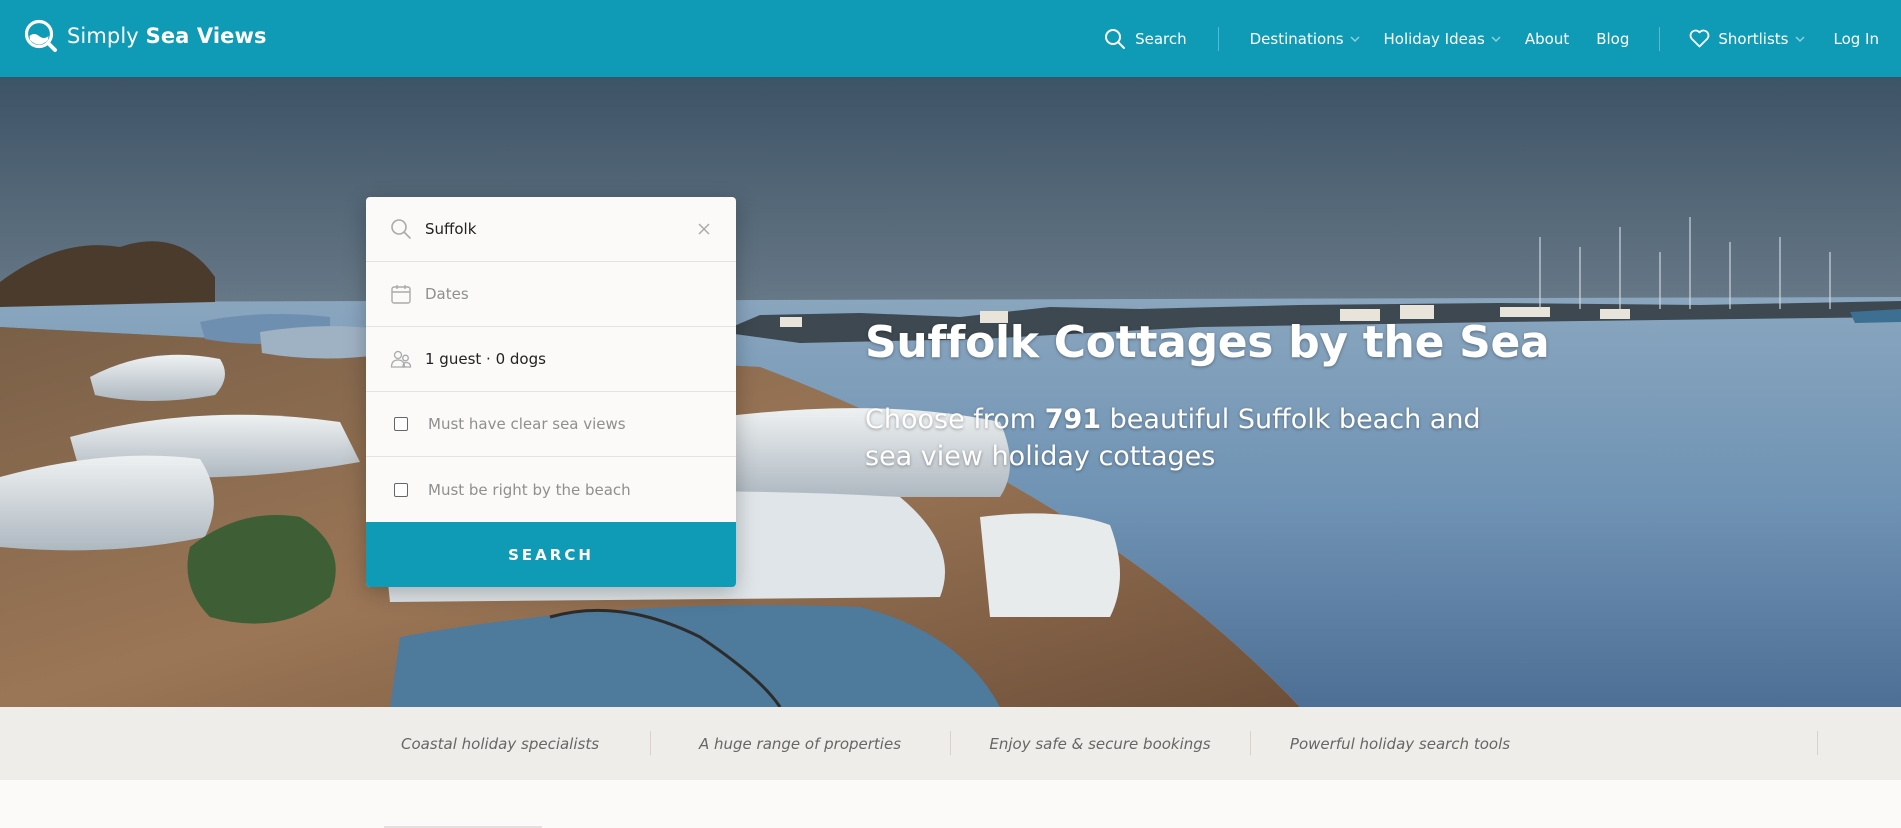 The width and height of the screenshot is (1901, 828). I want to click on nav-blog: Blog, so click(1612, 39).